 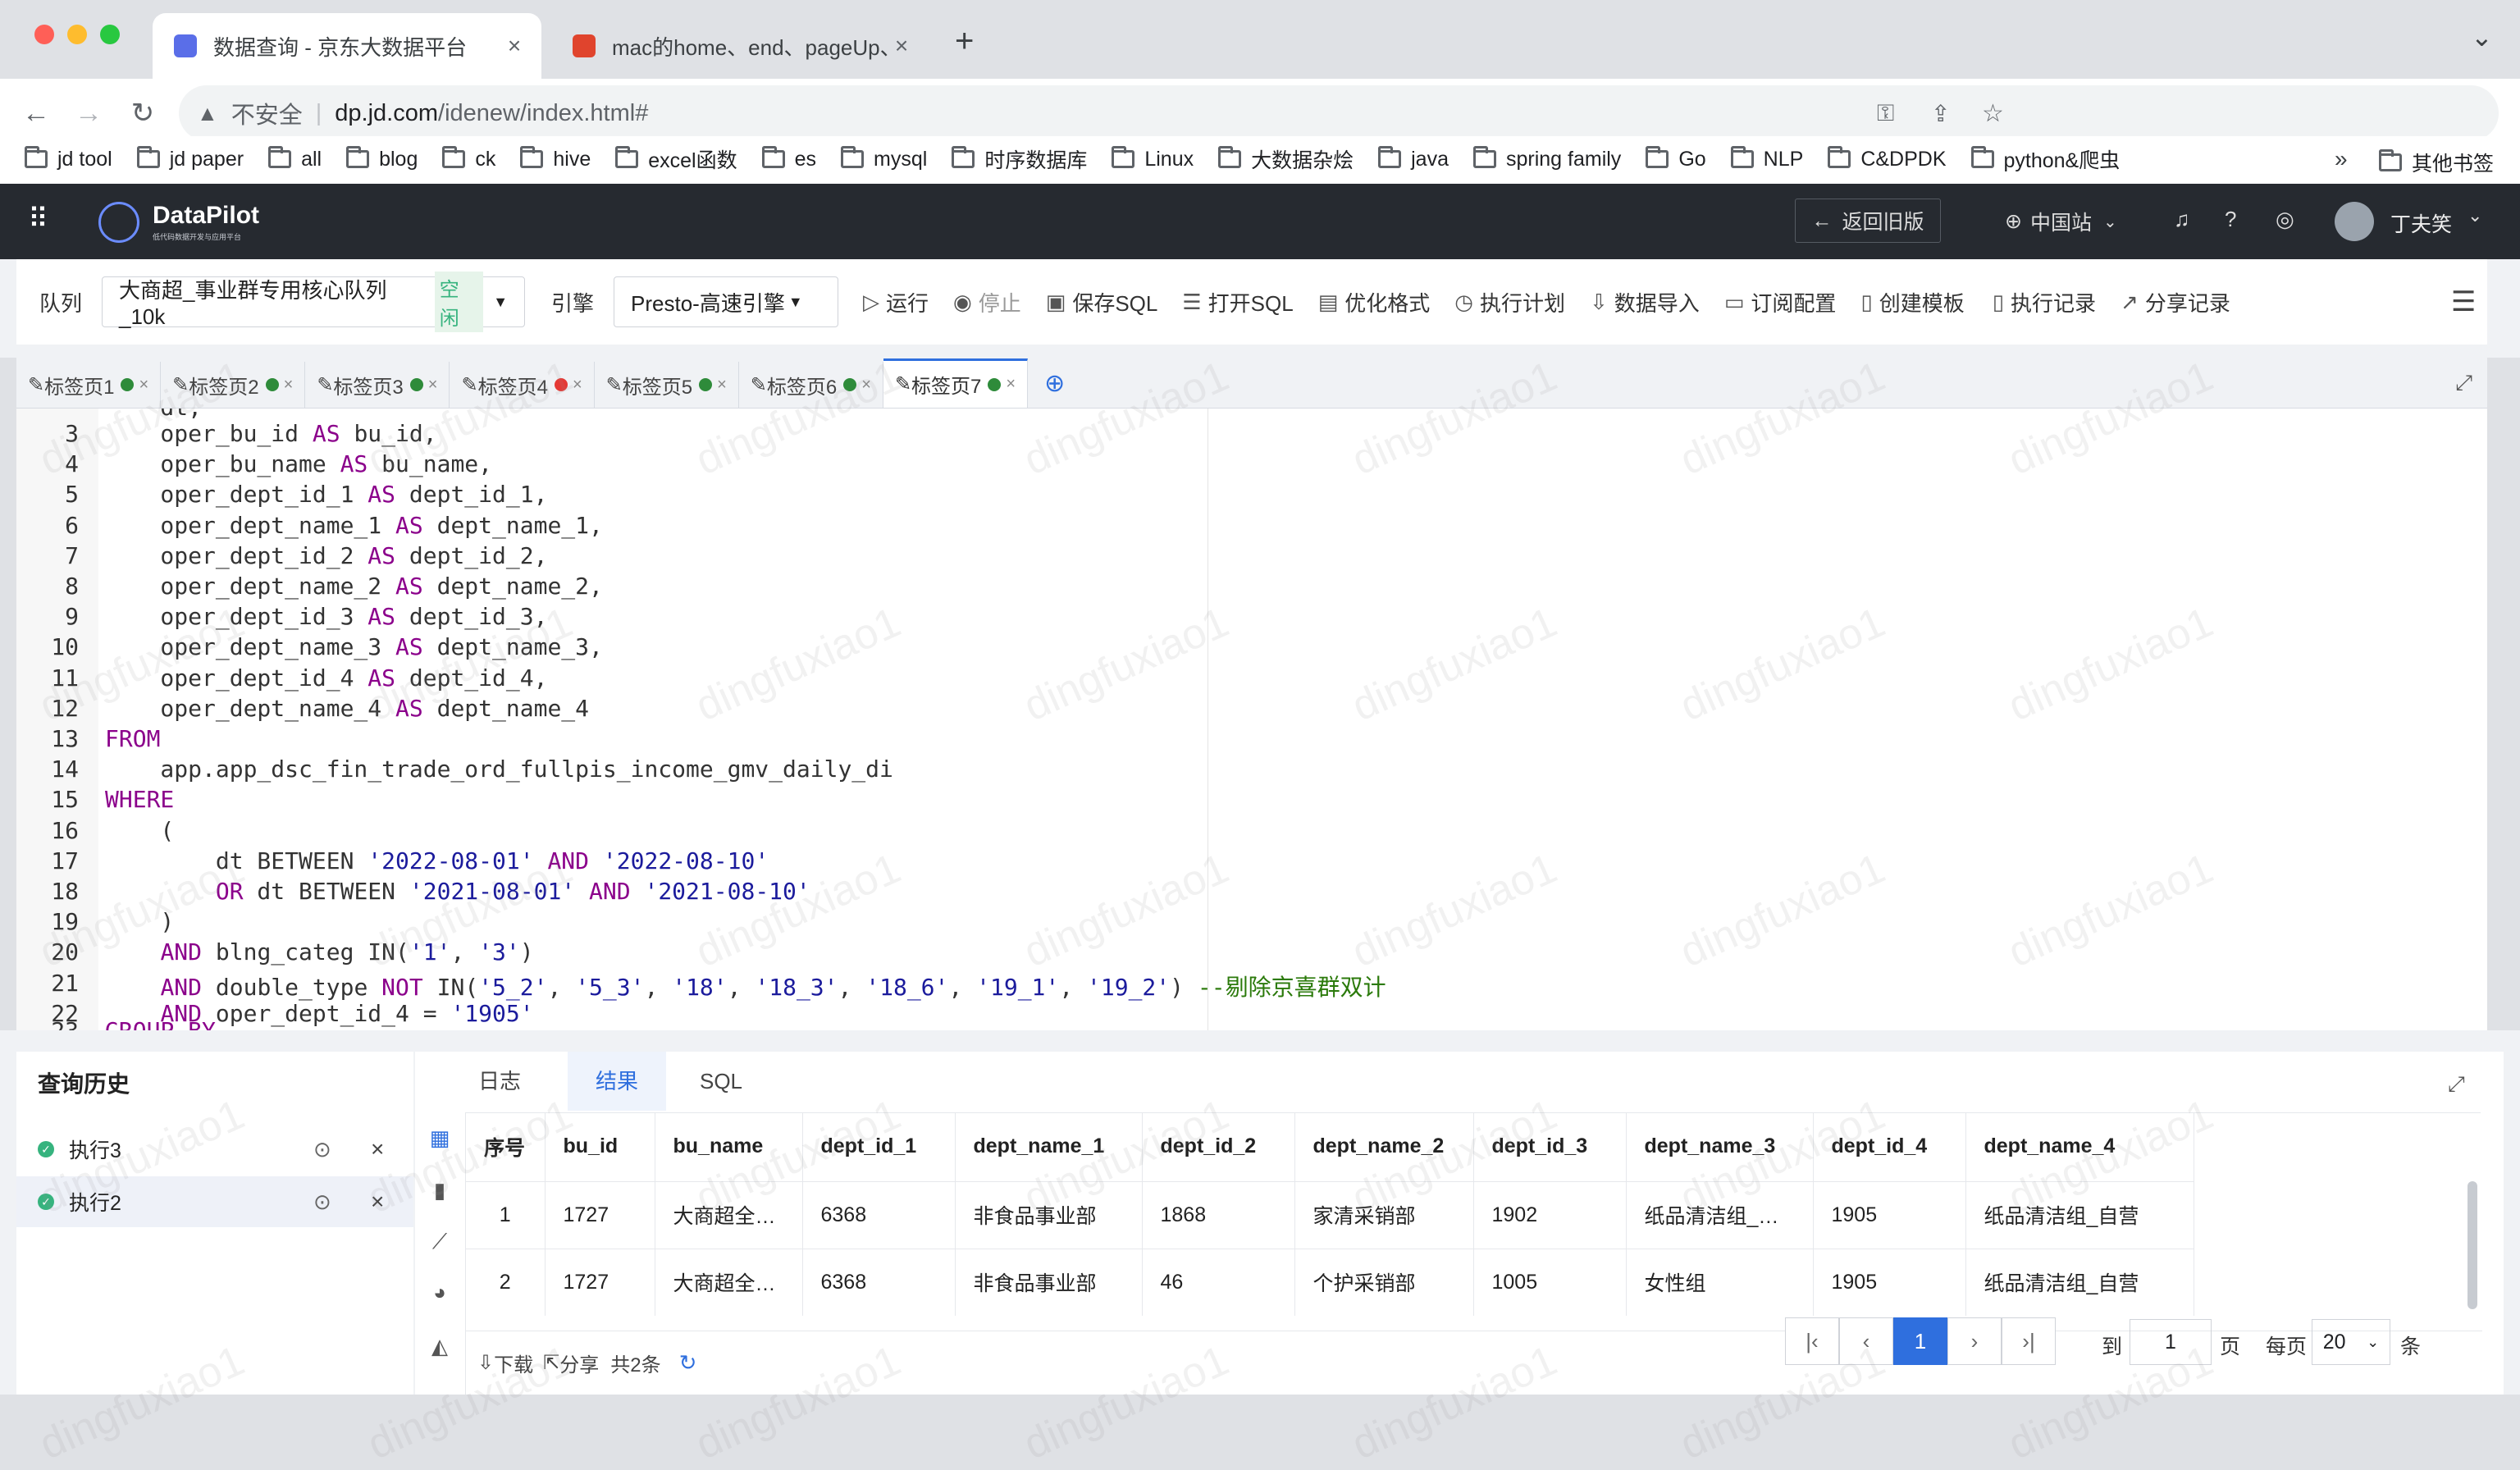 What do you see at coordinates (89, 385) in the screenshot?
I see `editor-tab: ✎ 标签页1 ×` at bounding box center [89, 385].